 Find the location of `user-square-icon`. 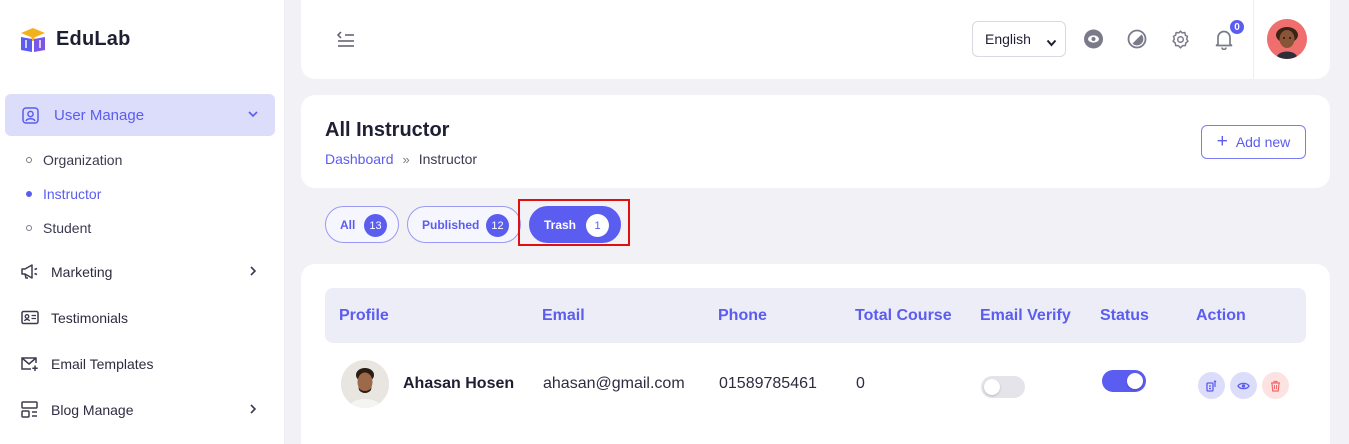

user-square-icon is located at coordinates (30, 115).